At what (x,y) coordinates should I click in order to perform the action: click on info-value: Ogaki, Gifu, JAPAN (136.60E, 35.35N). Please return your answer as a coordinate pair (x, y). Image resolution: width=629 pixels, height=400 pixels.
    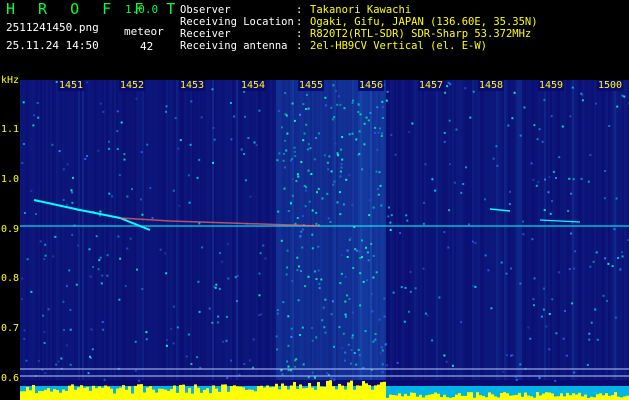
    Looking at the image, I should click on (424, 22).